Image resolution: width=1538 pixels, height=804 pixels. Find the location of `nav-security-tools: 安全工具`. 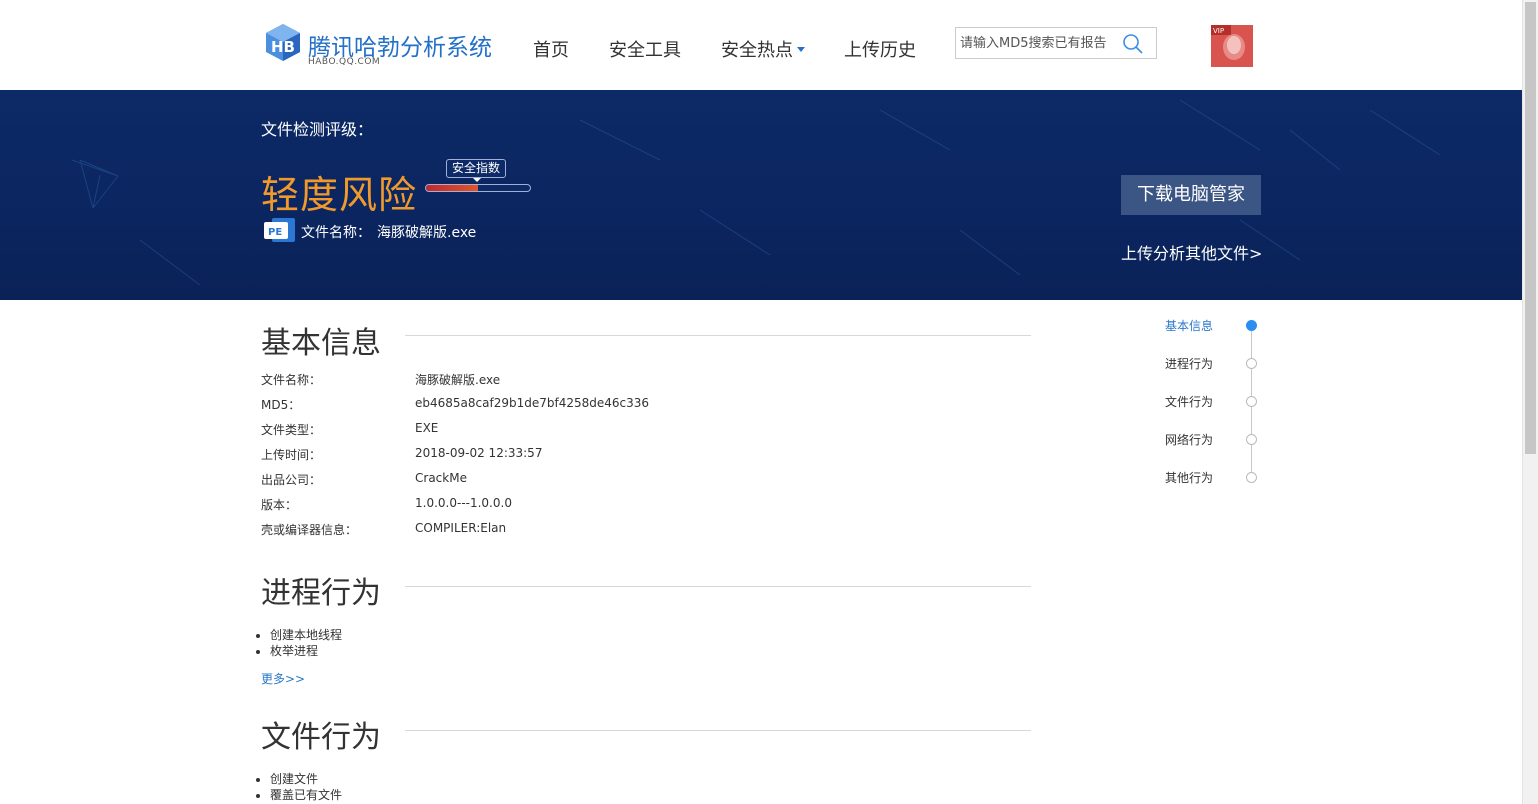

nav-security-tools: 安全工具 is located at coordinates (645, 49).